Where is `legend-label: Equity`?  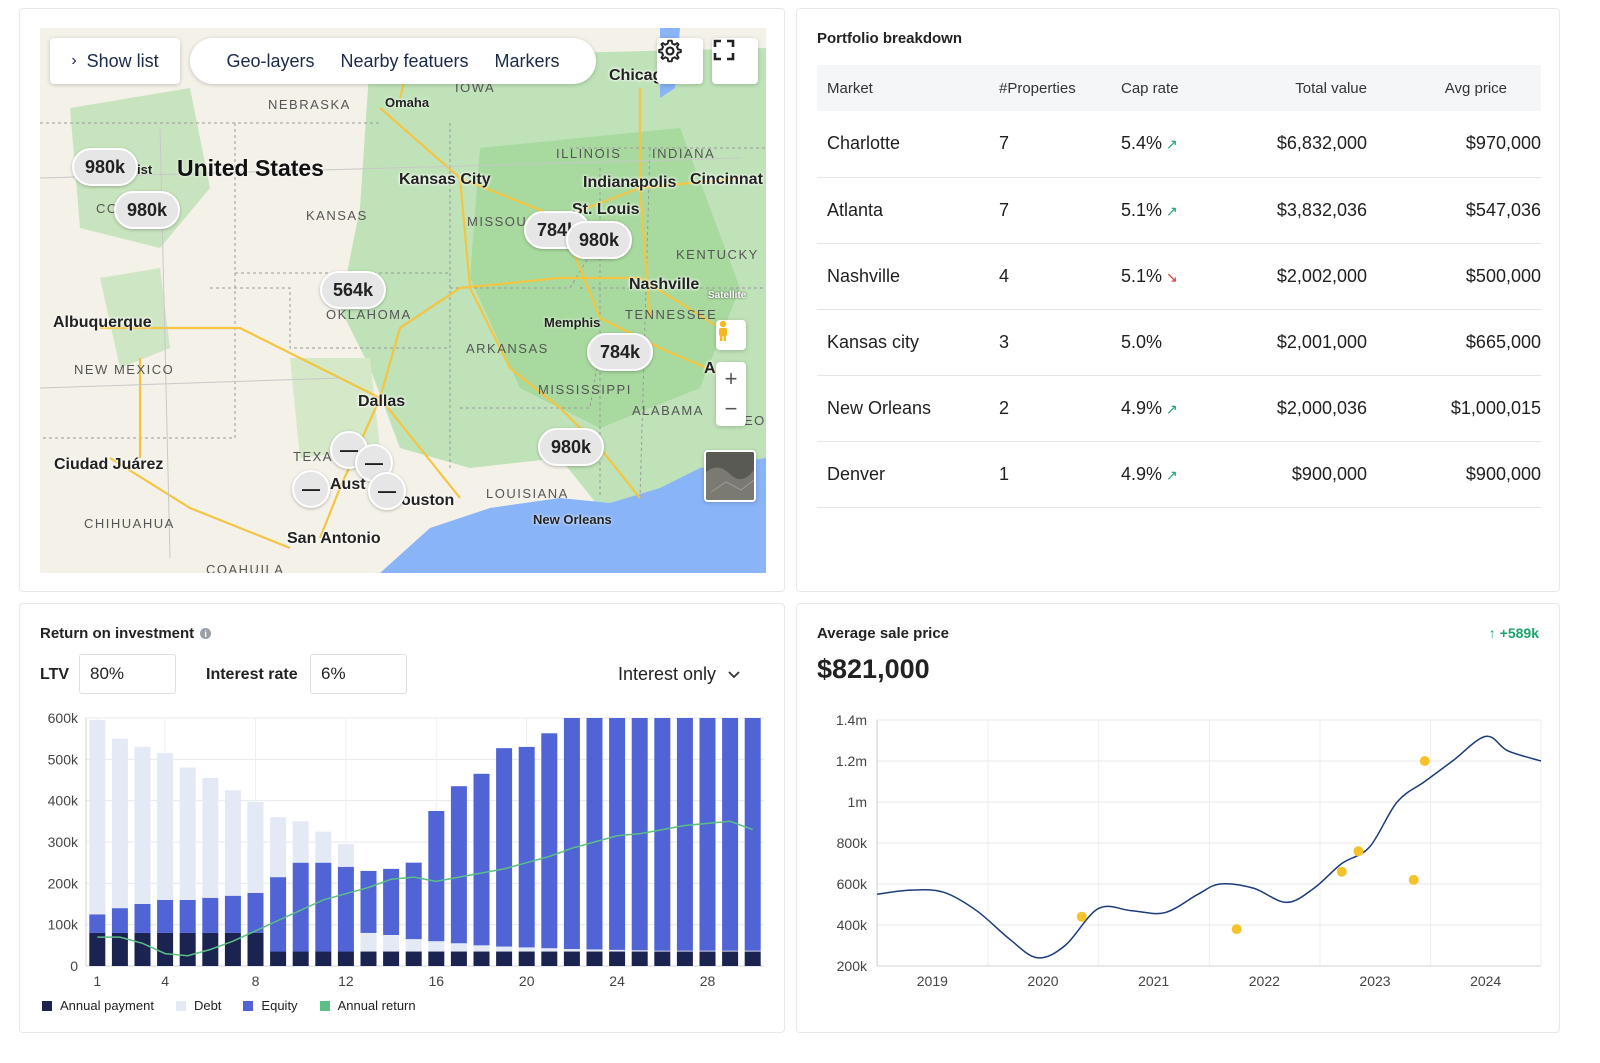
legend-label: Equity is located at coordinates (279, 1005).